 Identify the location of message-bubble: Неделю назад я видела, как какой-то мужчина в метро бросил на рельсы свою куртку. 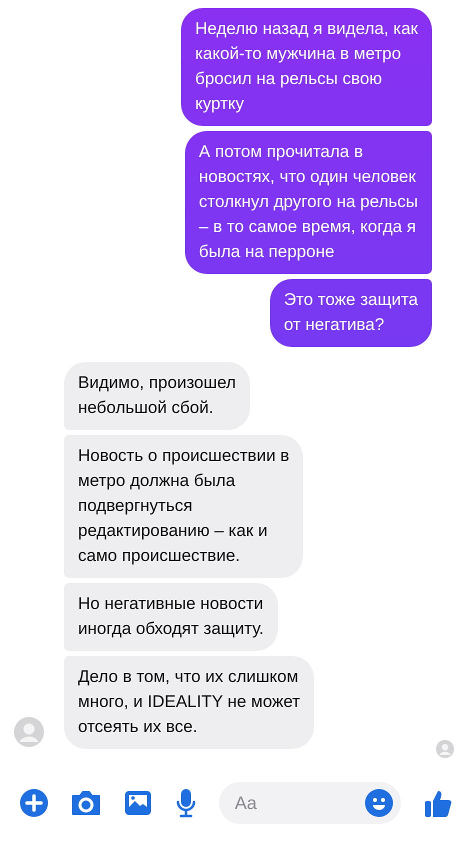
(306, 67).